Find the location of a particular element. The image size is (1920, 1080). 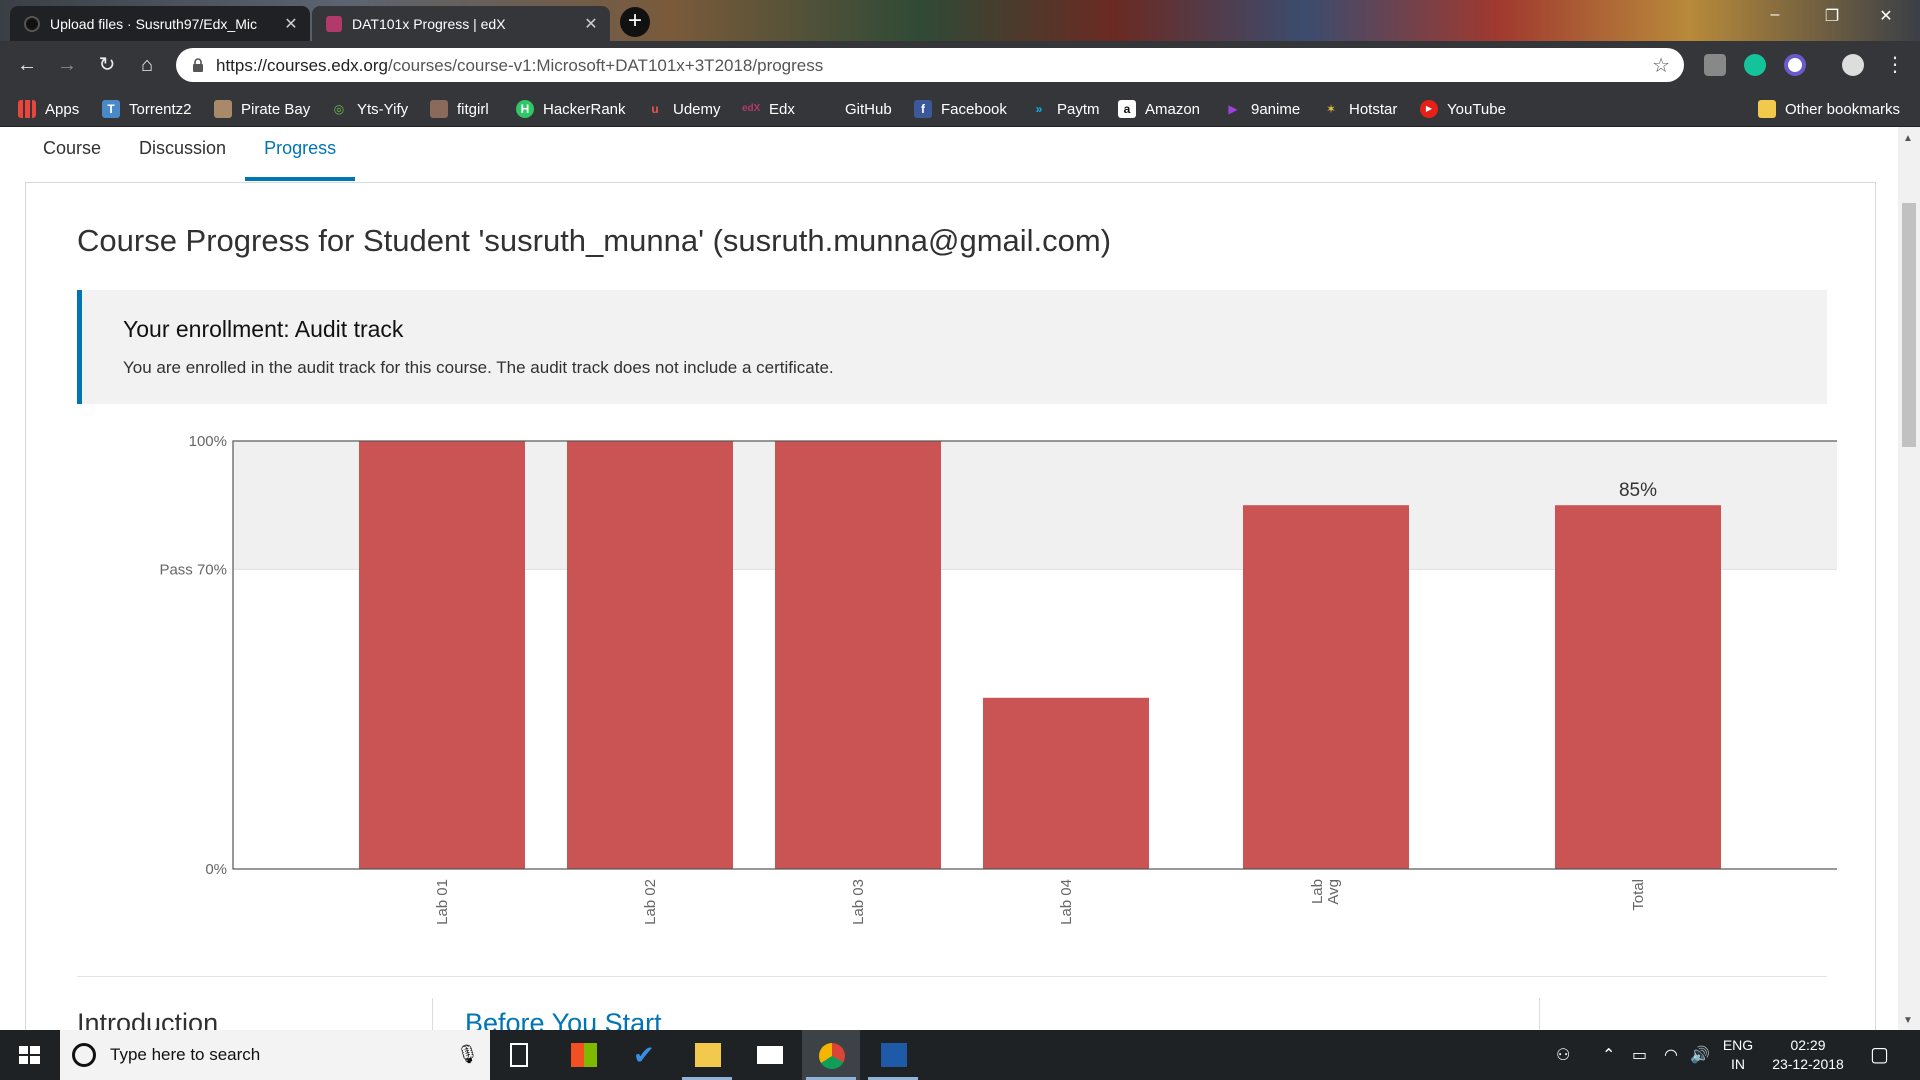

tab-dat101x-progress: DAT101x Progress | edX ✕ is located at coordinates (461, 23).